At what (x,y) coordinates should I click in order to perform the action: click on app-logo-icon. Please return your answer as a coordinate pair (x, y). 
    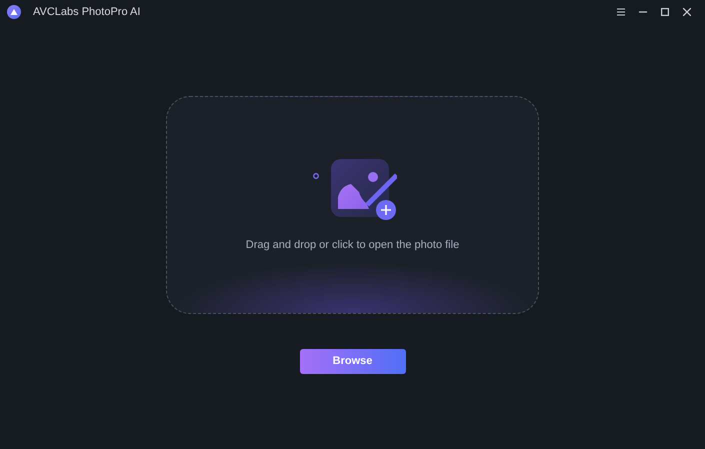
    Looking at the image, I should click on (14, 12).